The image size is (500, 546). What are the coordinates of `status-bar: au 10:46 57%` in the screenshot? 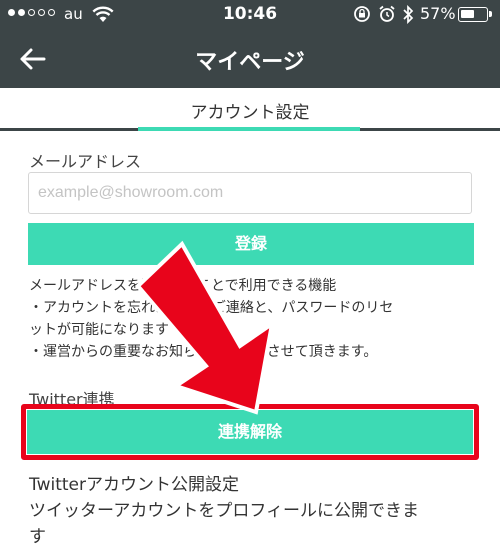 It's located at (250, 15).